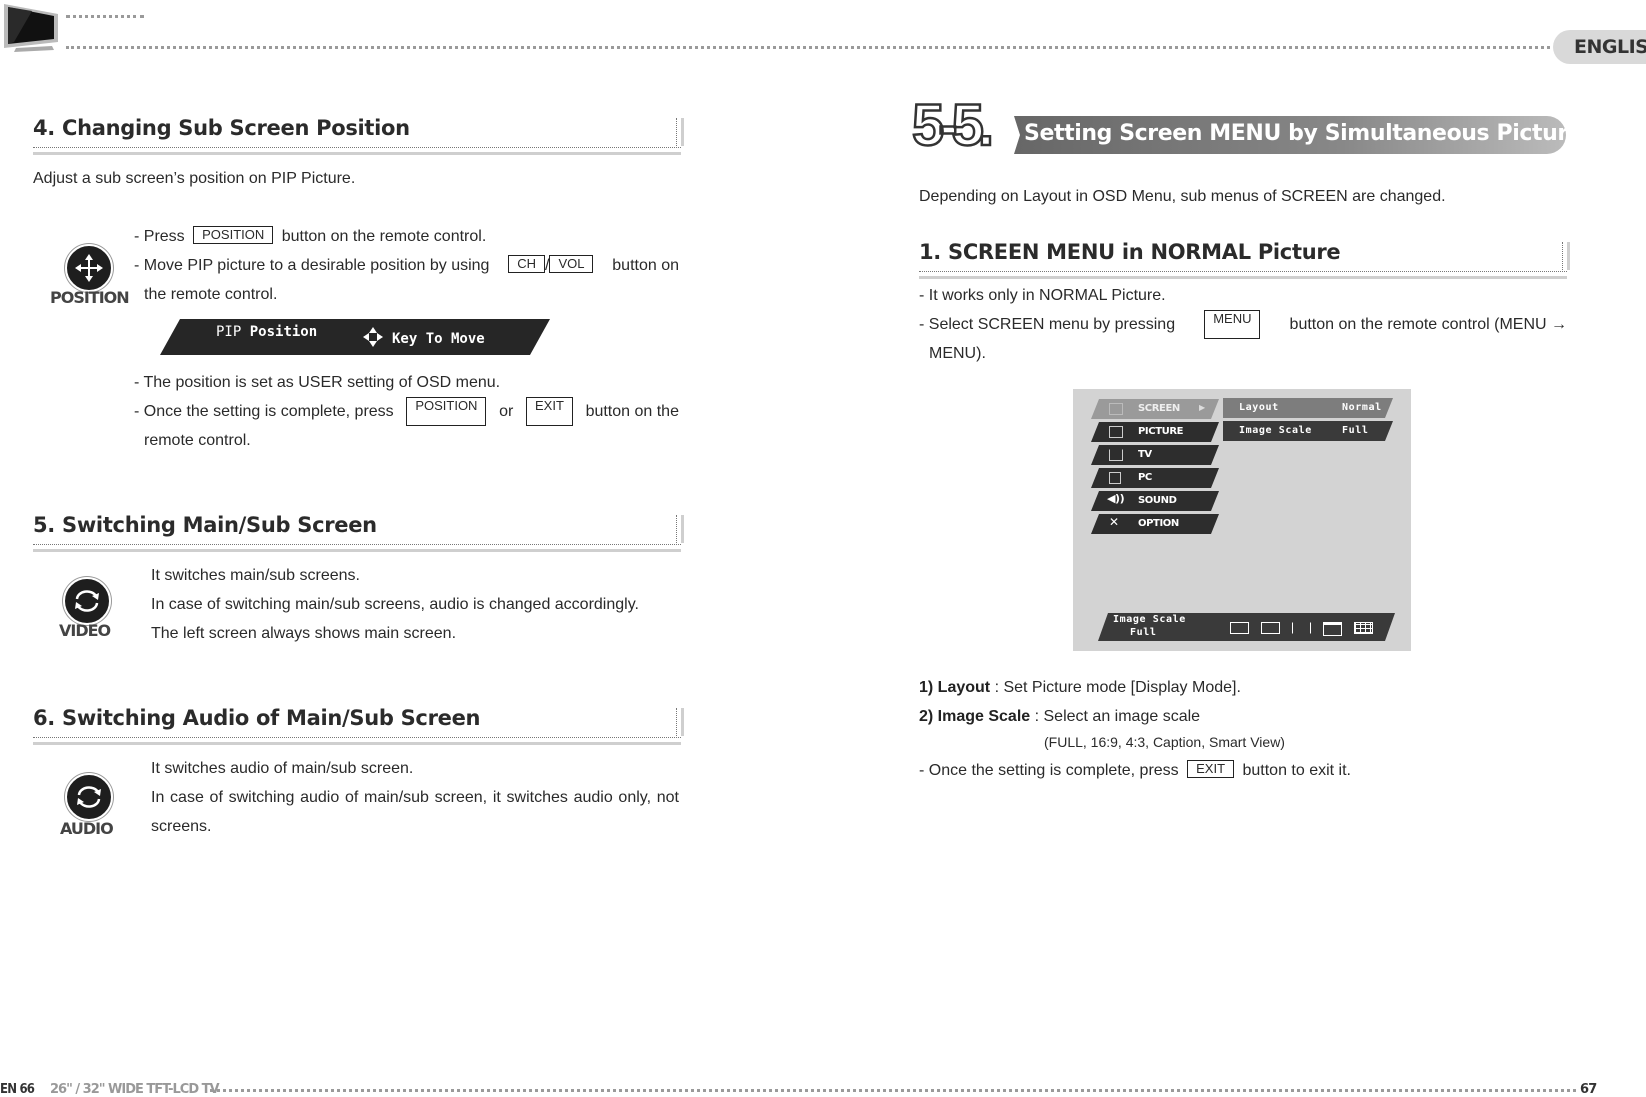  Describe the element at coordinates (85, 630) in the screenshot. I see `video-icon-label: VIDEO` at that location.